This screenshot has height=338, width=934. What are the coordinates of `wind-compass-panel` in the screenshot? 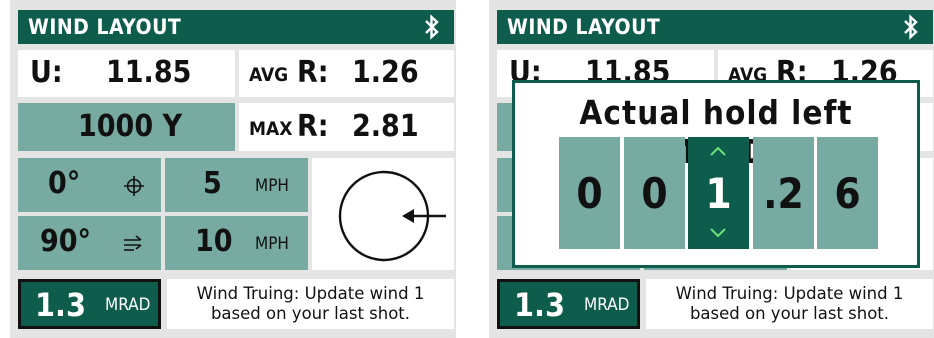 It's located at (383, 214).